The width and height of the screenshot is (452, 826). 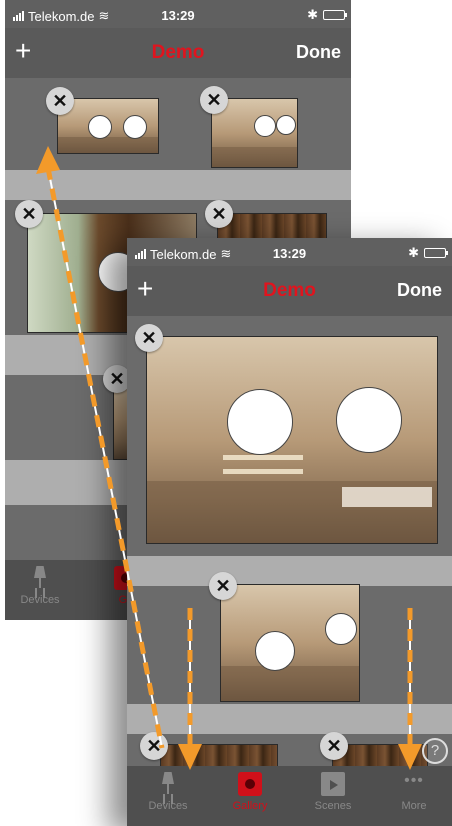 I want to click on tab-bar: Devices Gallery Scenes ••• More, so click(x=289, y=796).